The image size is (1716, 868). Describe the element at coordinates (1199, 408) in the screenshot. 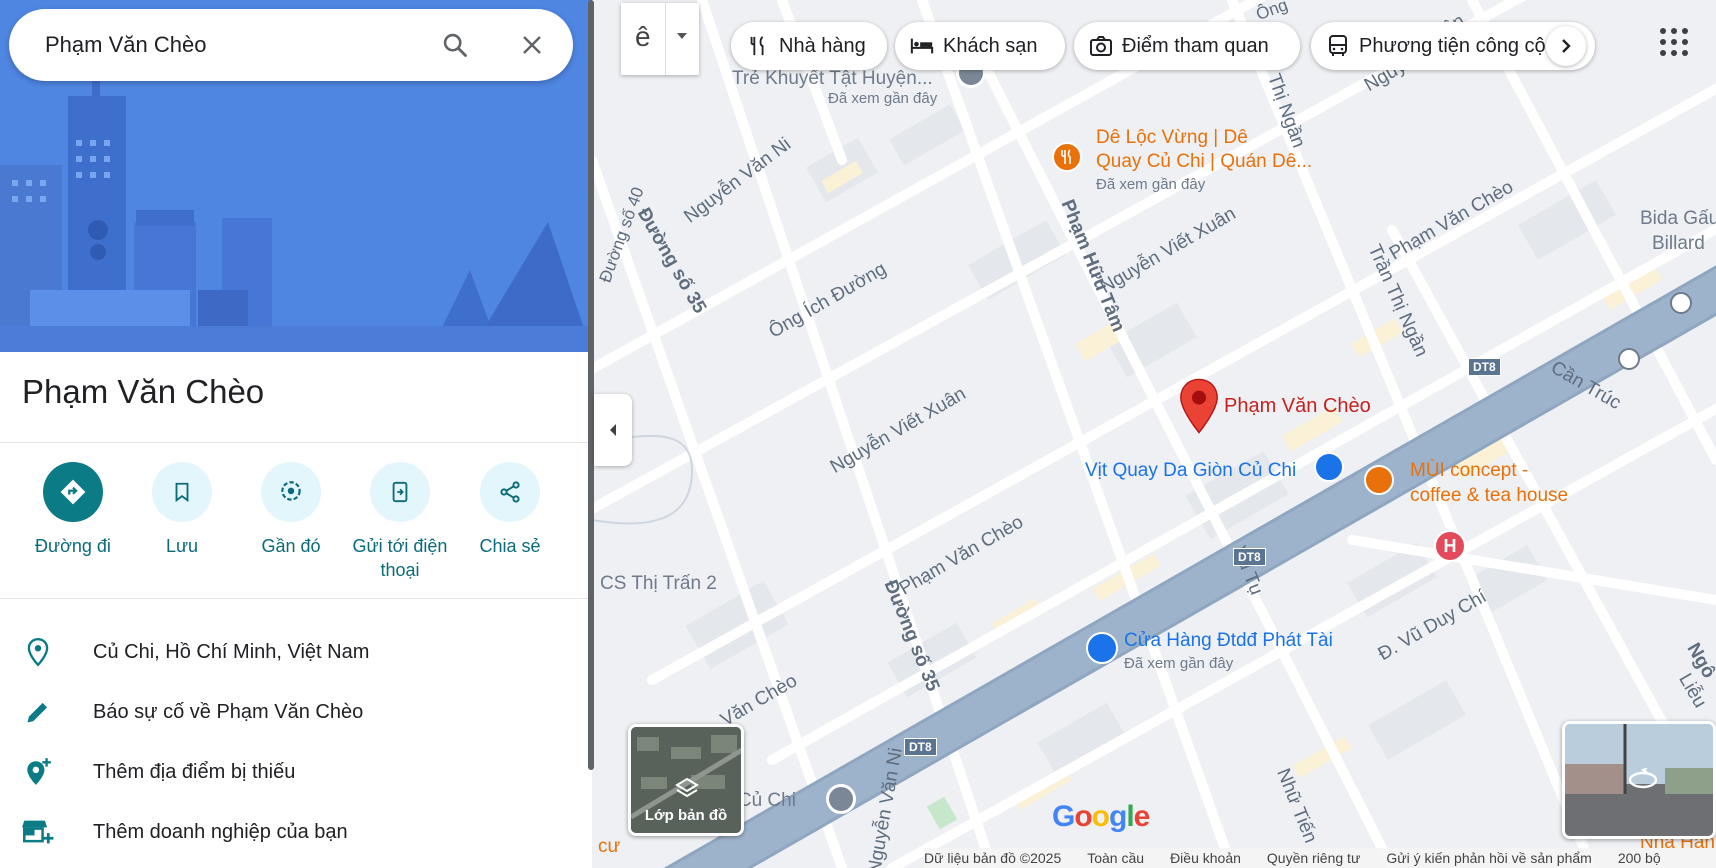

I see `place-marker-icon` at that location.